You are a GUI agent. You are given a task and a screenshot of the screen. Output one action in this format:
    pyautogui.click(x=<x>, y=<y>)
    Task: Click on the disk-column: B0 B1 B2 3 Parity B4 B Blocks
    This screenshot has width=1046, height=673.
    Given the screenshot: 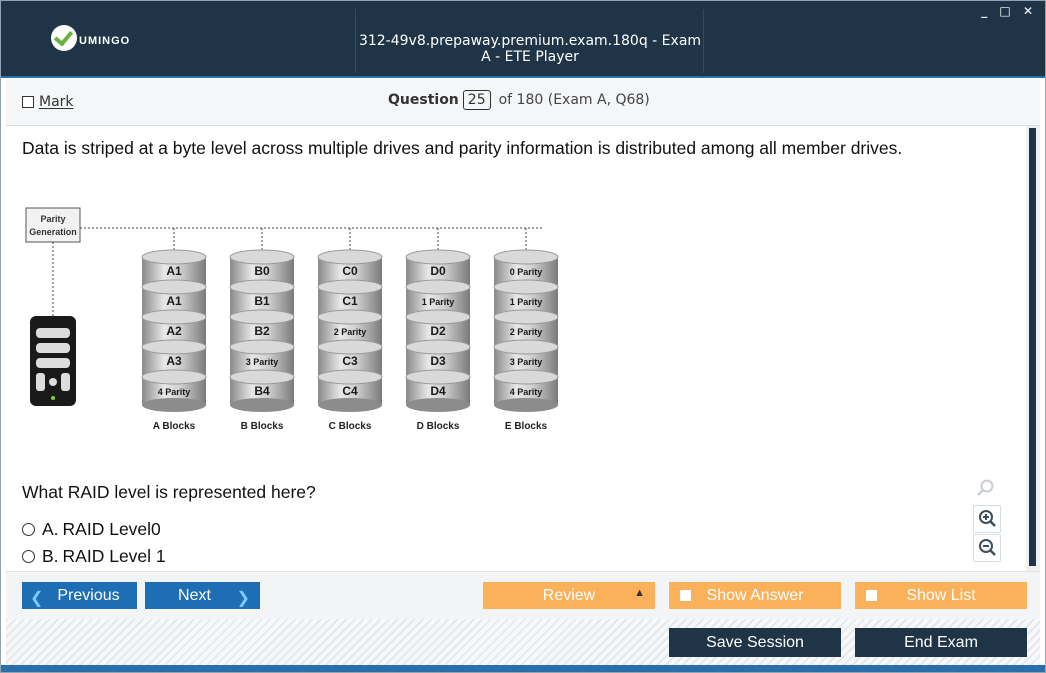 What is the action you would take?
    pyautogui.click(x=262, y=330)
    